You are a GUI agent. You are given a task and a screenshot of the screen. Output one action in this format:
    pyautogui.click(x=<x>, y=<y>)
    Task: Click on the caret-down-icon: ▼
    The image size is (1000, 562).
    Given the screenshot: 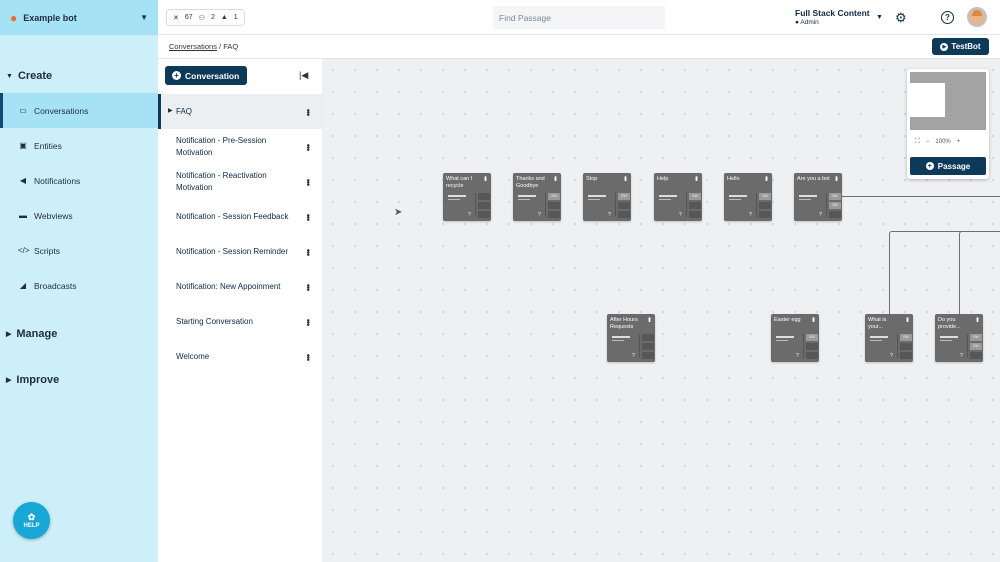 What is the action you would take?
    pyautogui.click(x=879, y=17)
    